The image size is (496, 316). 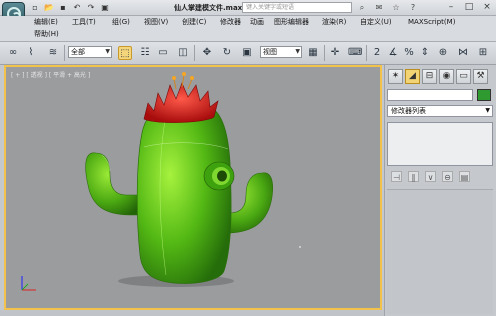 I want to click on motion-tab-icon: ◉, so click(x=446, y=76).